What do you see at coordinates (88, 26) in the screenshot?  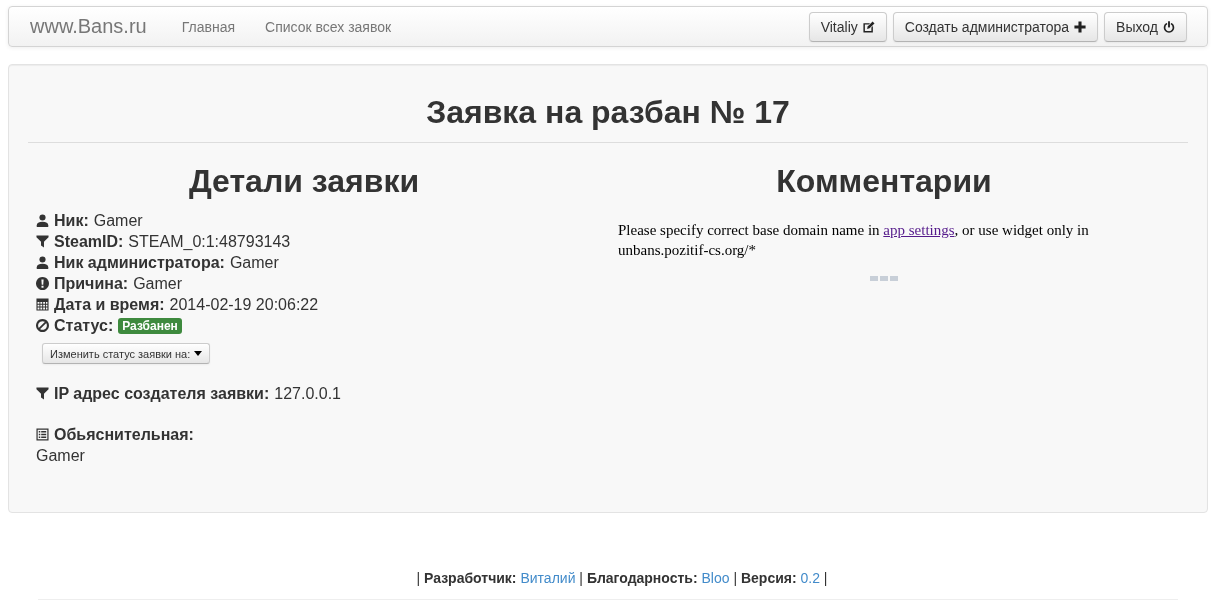 I see `brand-link: www.Bans.ru` at bounding box center [88, 26].